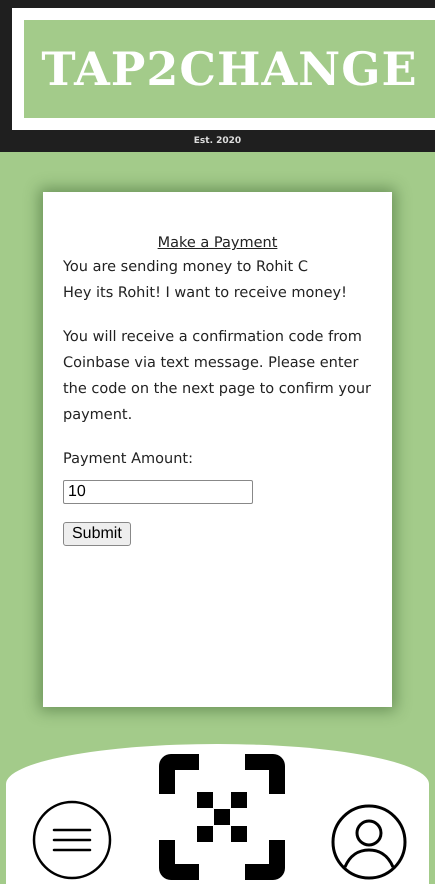 This screenshot has width=435, height=884. I want to click on logo: TAP2CHANGE, so click(229, 69).